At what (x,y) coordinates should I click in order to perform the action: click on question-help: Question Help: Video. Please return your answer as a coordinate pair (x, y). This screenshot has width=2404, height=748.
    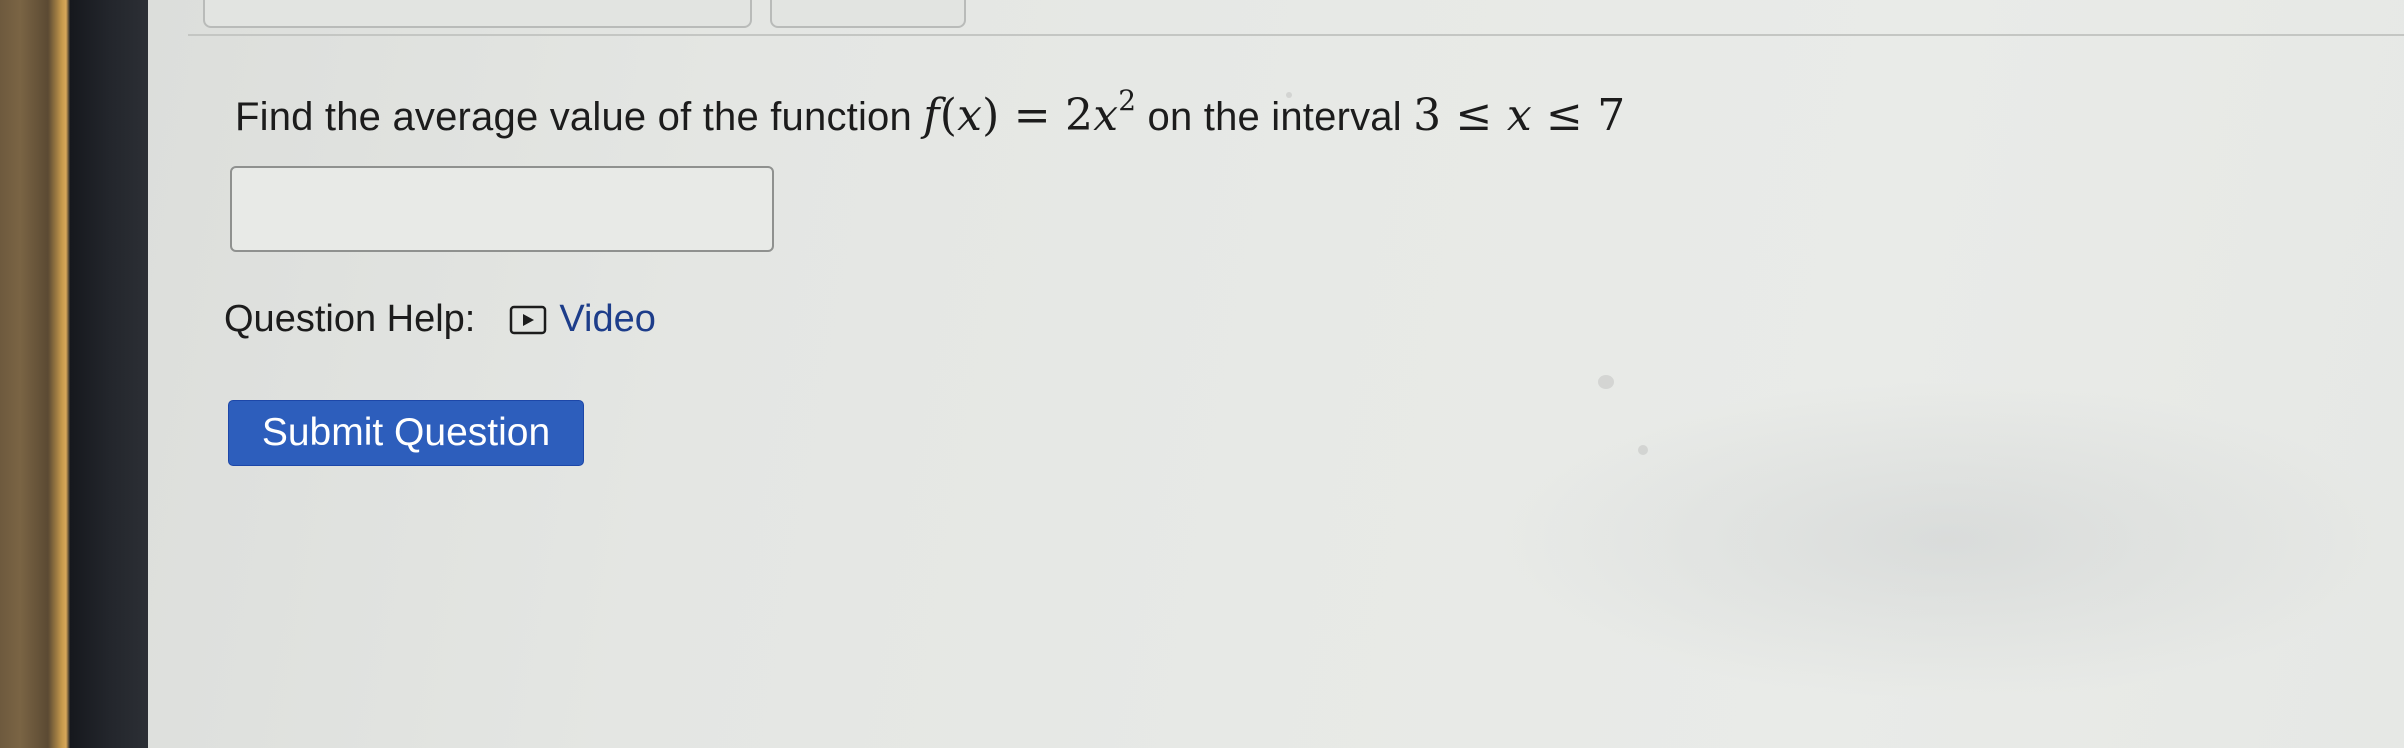
    Looking at the image, I should click on (440, 319).